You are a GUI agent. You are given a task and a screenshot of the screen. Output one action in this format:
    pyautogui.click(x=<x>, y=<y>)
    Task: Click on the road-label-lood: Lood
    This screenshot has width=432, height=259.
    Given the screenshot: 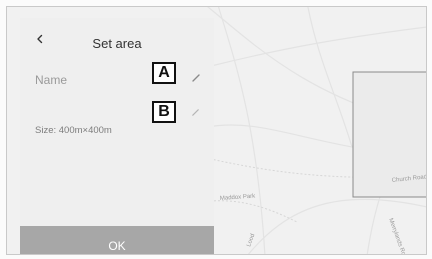 What is the action you would take?
    pyautogui.click(x=251, y=240)
    